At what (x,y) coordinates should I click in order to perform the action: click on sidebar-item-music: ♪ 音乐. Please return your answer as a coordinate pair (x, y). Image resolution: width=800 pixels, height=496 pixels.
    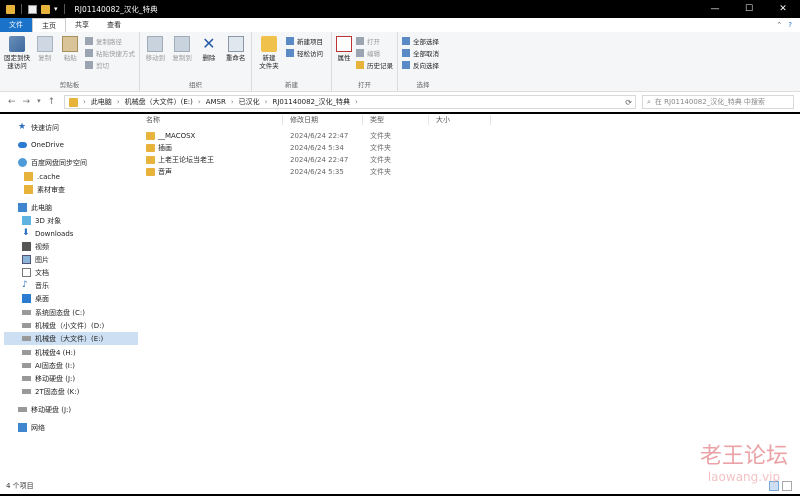
    Looking at the image, I should click on (89, 285).